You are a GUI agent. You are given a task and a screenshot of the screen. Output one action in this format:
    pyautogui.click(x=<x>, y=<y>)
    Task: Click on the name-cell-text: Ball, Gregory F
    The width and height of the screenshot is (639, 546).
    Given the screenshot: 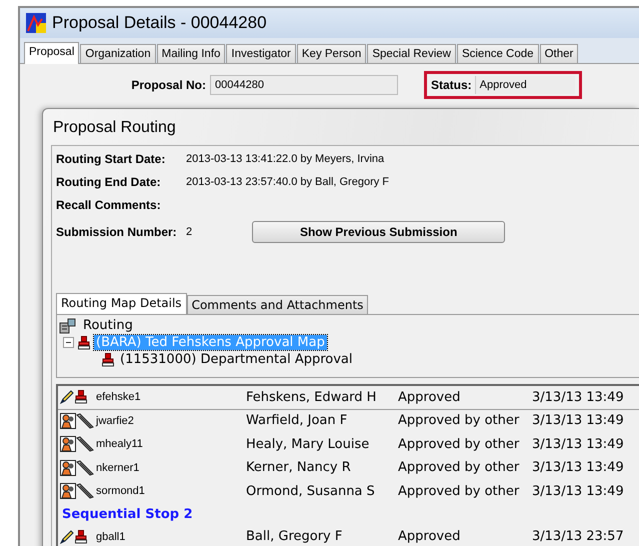 What is the action you would take?
    pyautogui.click(x=295, y=536)
    